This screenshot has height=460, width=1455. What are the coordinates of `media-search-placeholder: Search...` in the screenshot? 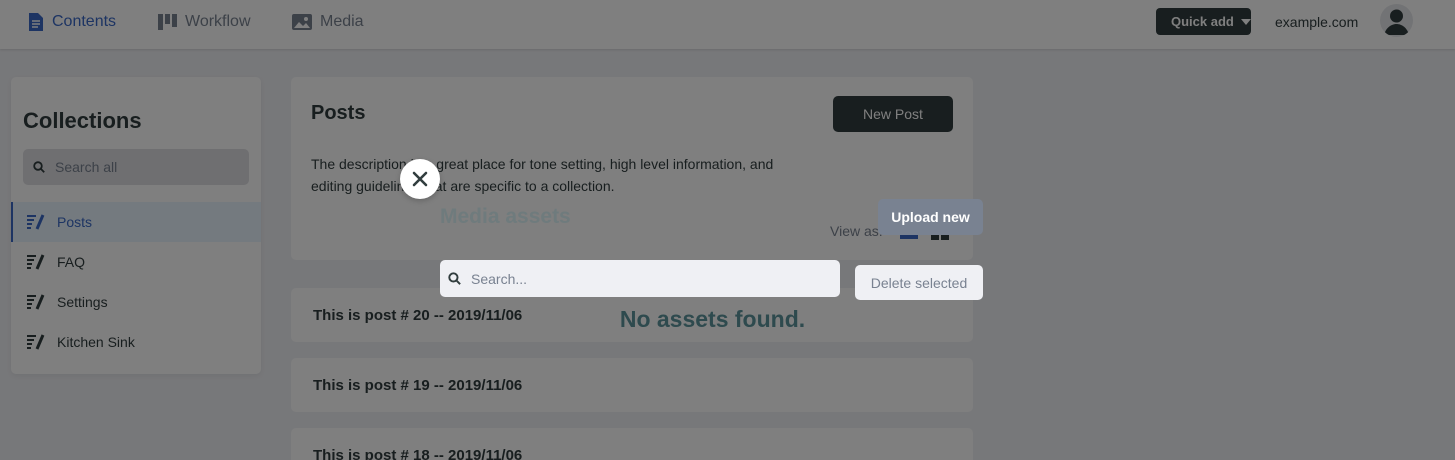 It's located at (499, 278).